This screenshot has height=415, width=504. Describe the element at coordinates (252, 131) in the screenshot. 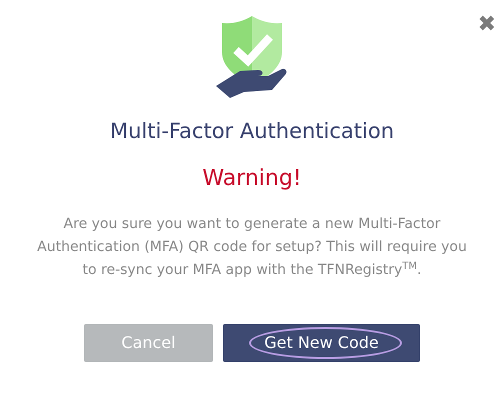

I see `dialog-title: Multi-Factor Authentication` at that location.